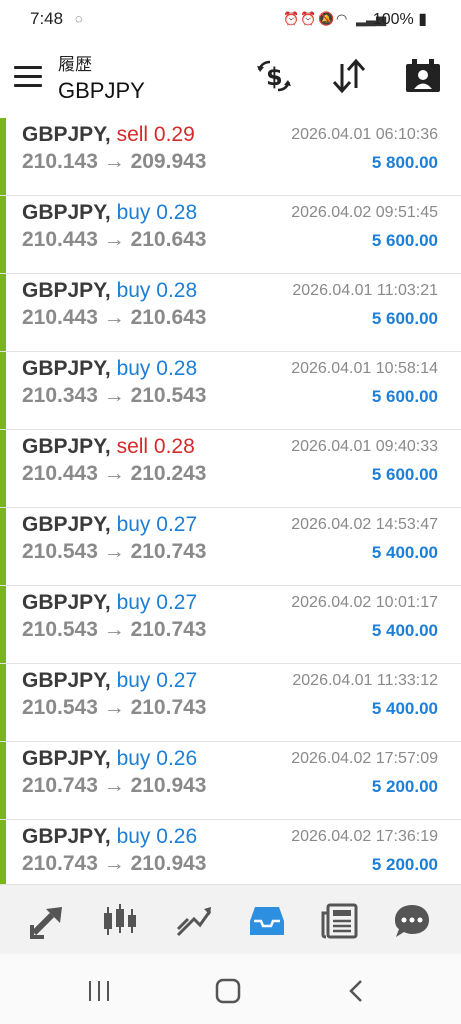  I want to click on trade-prices: 210.443 → 210.243, so click(114, 473).